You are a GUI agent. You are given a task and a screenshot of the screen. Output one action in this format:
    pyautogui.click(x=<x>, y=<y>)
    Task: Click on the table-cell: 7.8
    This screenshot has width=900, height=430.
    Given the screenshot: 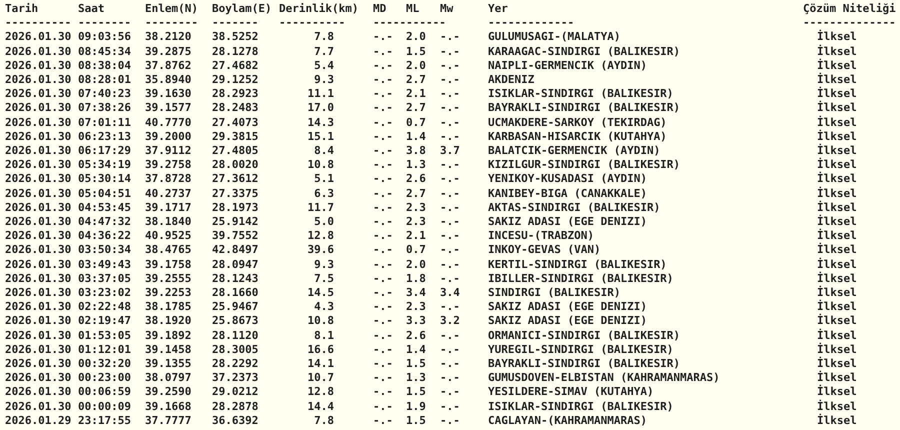 What is the action you would take?
    pyautogui.click(x=324, y=37)
    